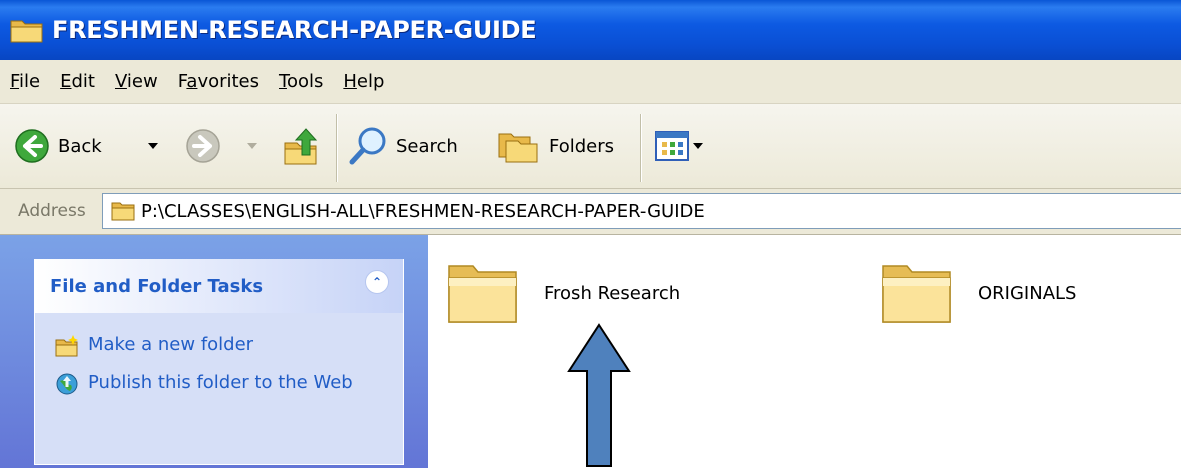 The image size is (1181, 468). Describe the element at coordinates (590, 82) in the screenshot. I see `menu-bar: File Edit View Favorites Tools Help` at that location.